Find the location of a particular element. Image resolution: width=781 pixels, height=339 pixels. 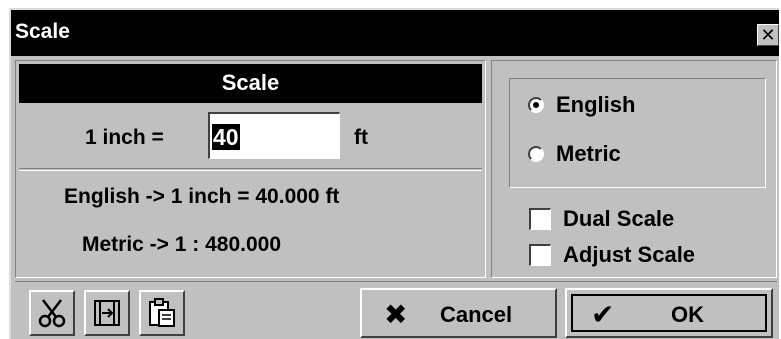

unit-label: ft is located at coordinates (361, 137).